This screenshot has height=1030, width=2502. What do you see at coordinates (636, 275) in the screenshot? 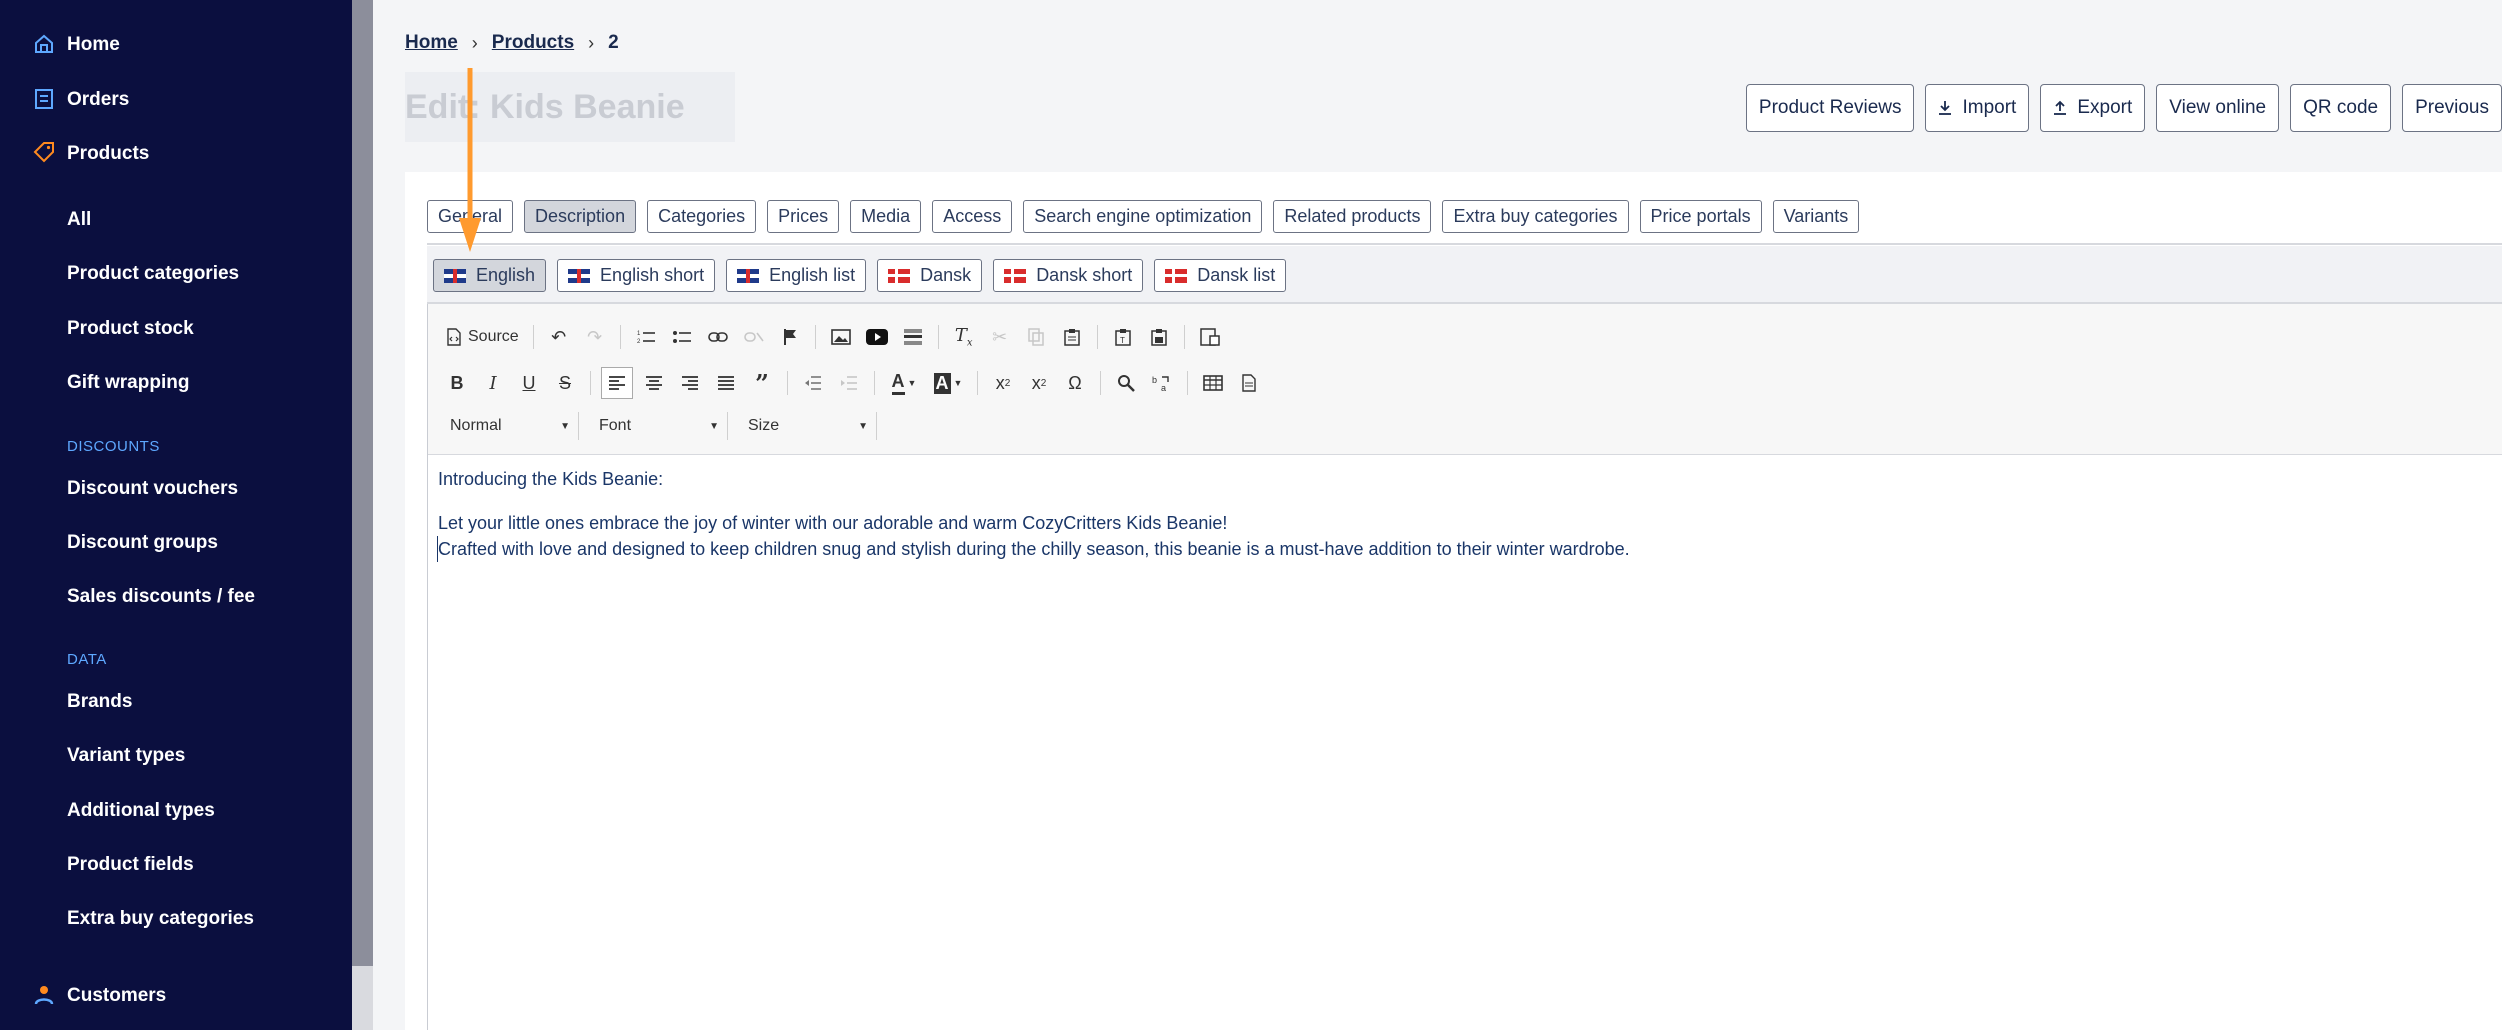
I see `lang-tab-english-short: English short` at bounding box center [636, 275].